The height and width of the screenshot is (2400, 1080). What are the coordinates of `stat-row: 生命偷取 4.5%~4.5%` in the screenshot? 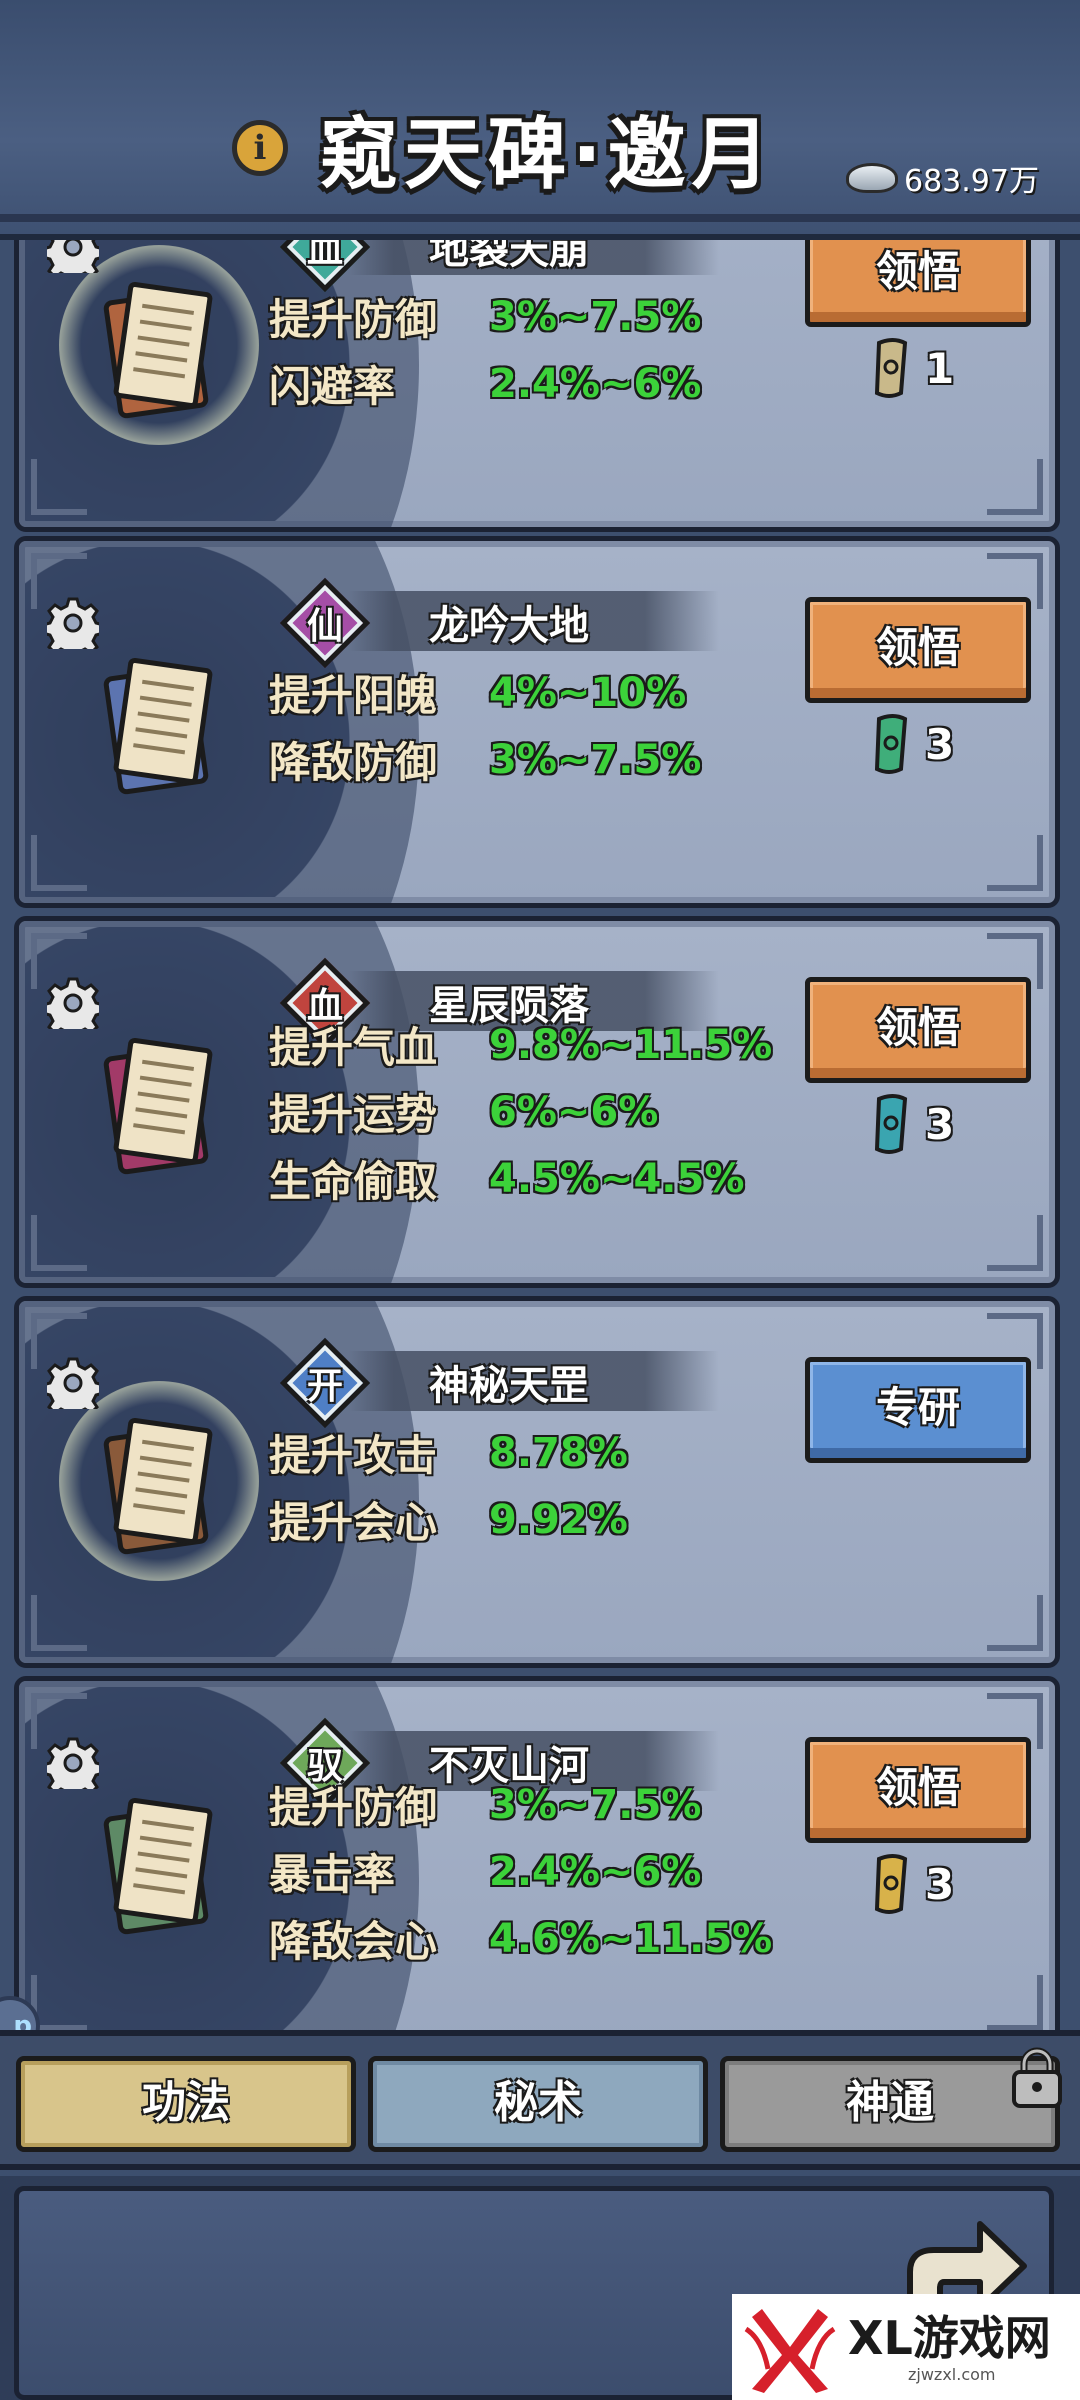 It's located at (520, 1178).